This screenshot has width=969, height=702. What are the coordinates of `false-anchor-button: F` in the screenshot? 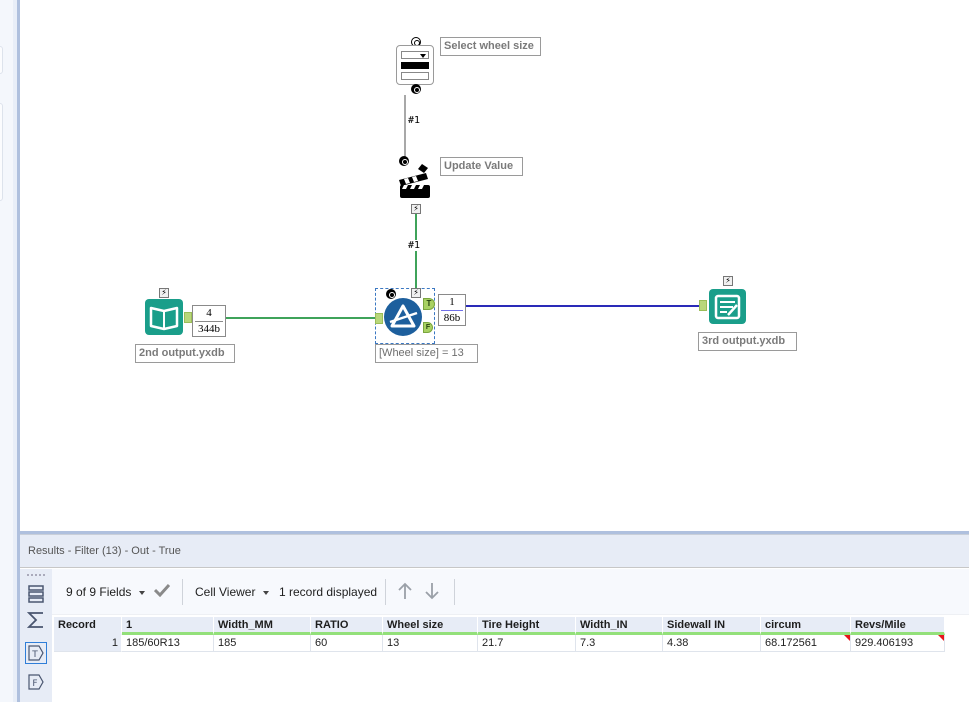 It's located at (36, 682).